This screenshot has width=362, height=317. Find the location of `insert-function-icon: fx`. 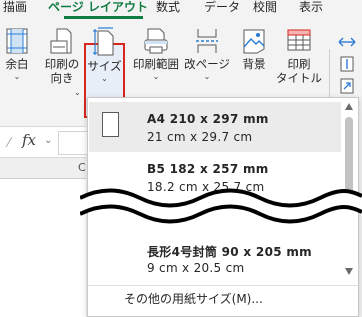

insert-function-icon: fx is located at coordinates (29, 140).